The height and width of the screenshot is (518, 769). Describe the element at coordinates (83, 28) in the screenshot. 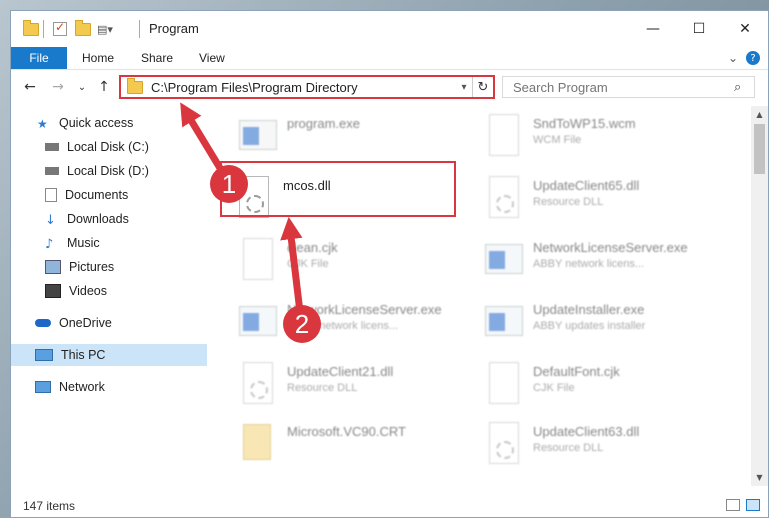

I see `new-folder-icon` at that location.